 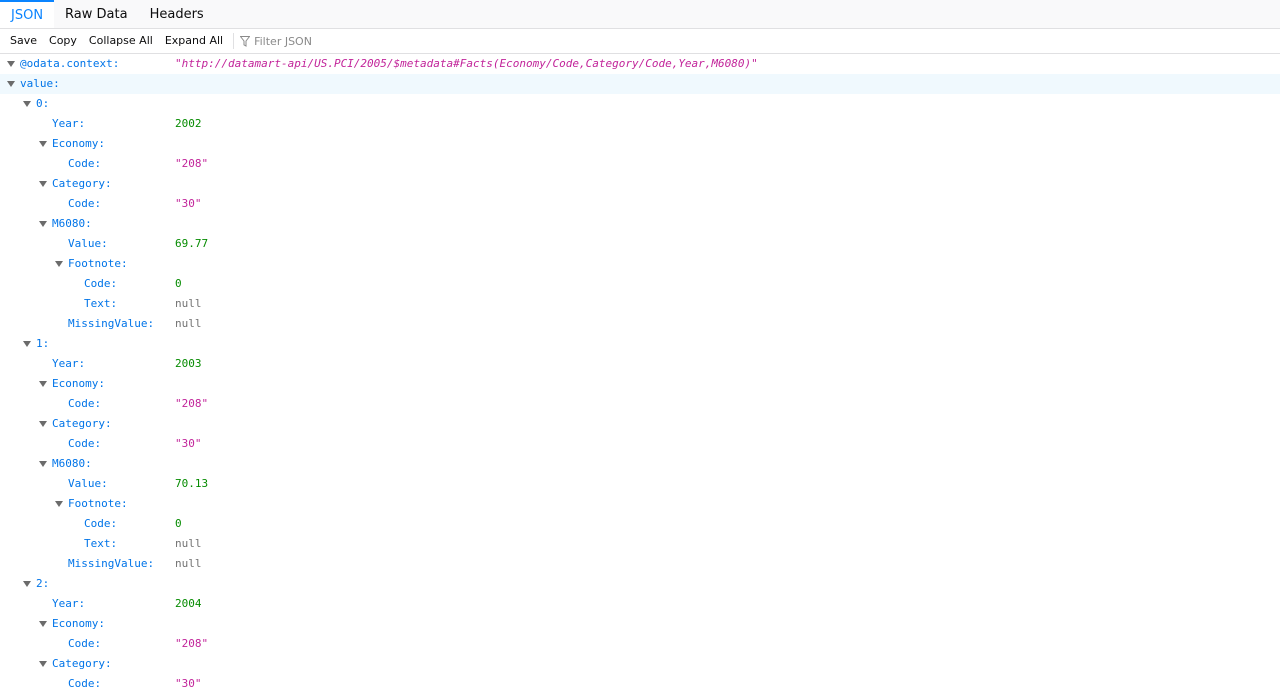 What do you see at coordinates (43, 583) in the screenshot?
I see `json-key: 2:` at bounding box center [43, 583].